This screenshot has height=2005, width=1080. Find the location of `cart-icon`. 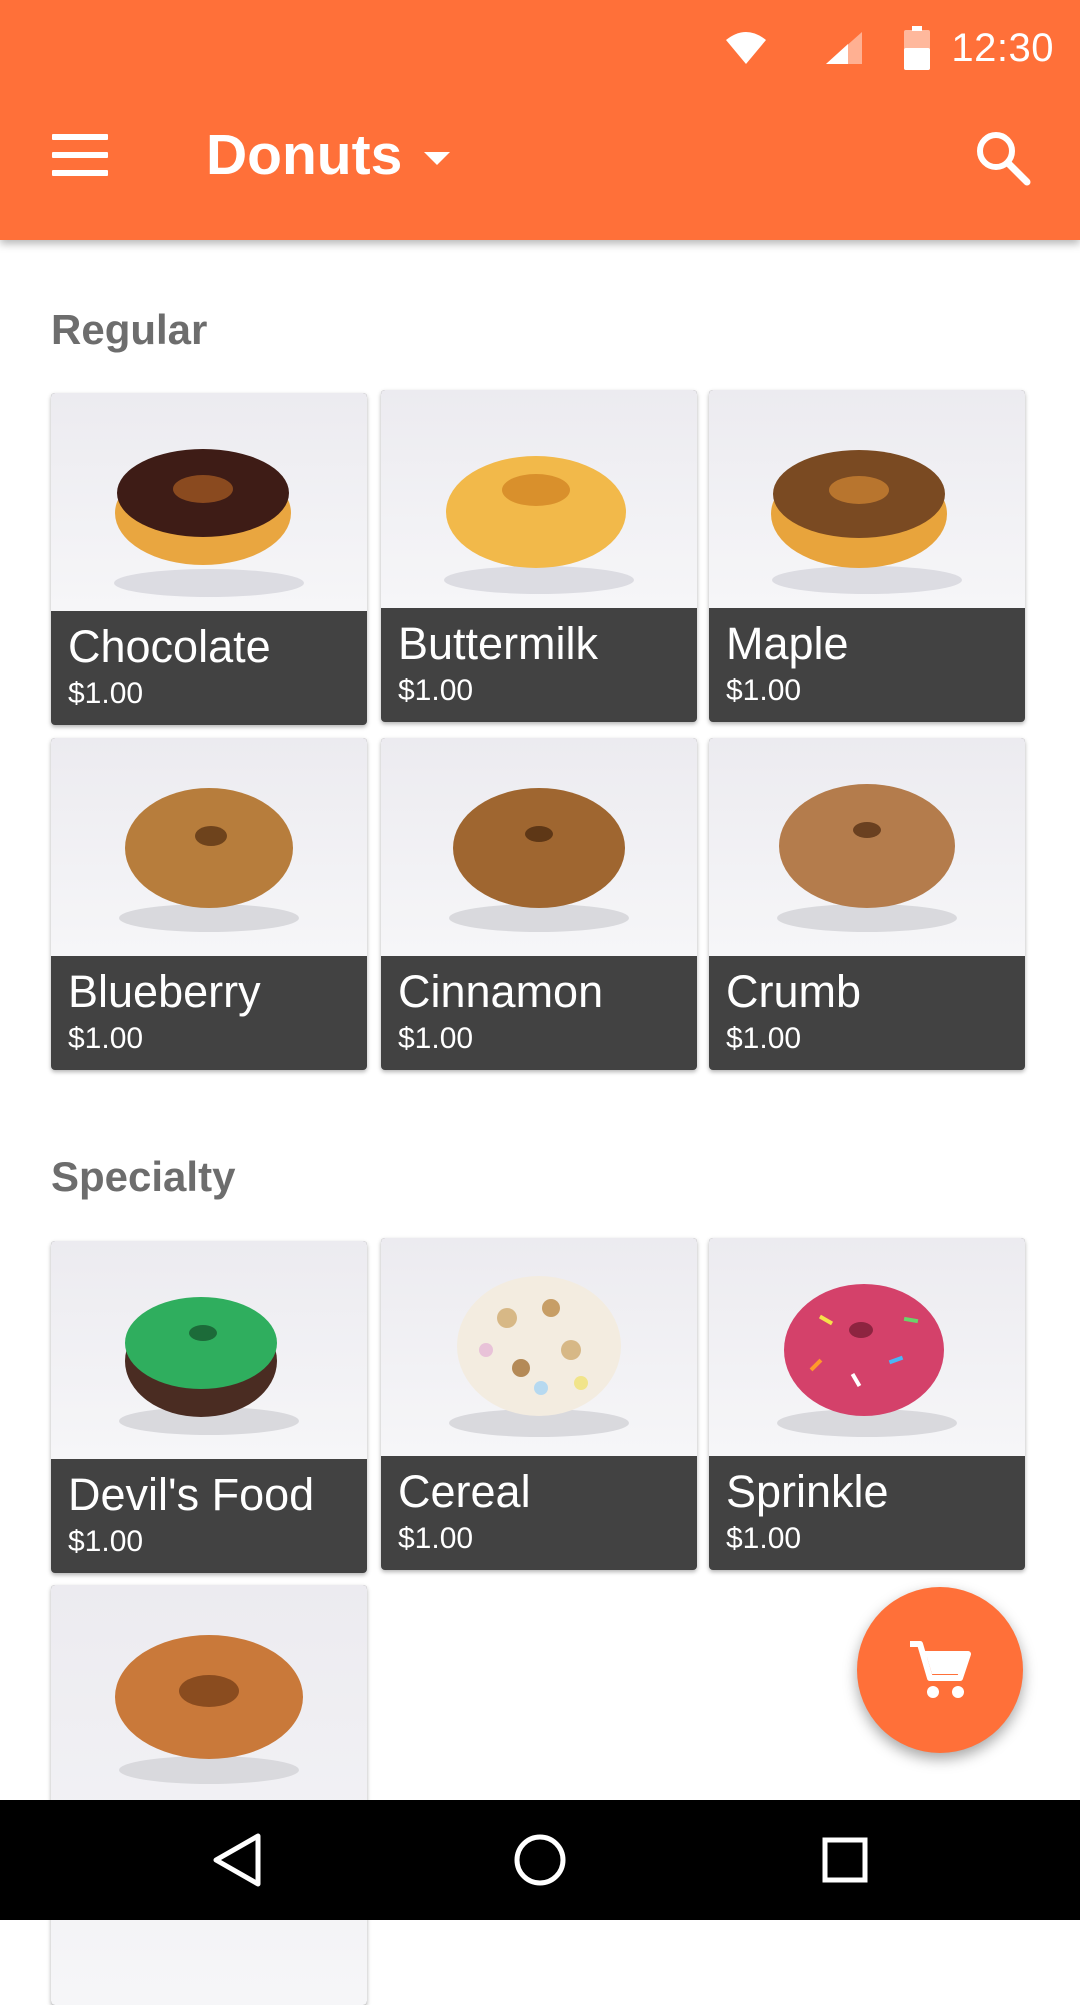

cart-icon is located at coordinates (940, 1669).